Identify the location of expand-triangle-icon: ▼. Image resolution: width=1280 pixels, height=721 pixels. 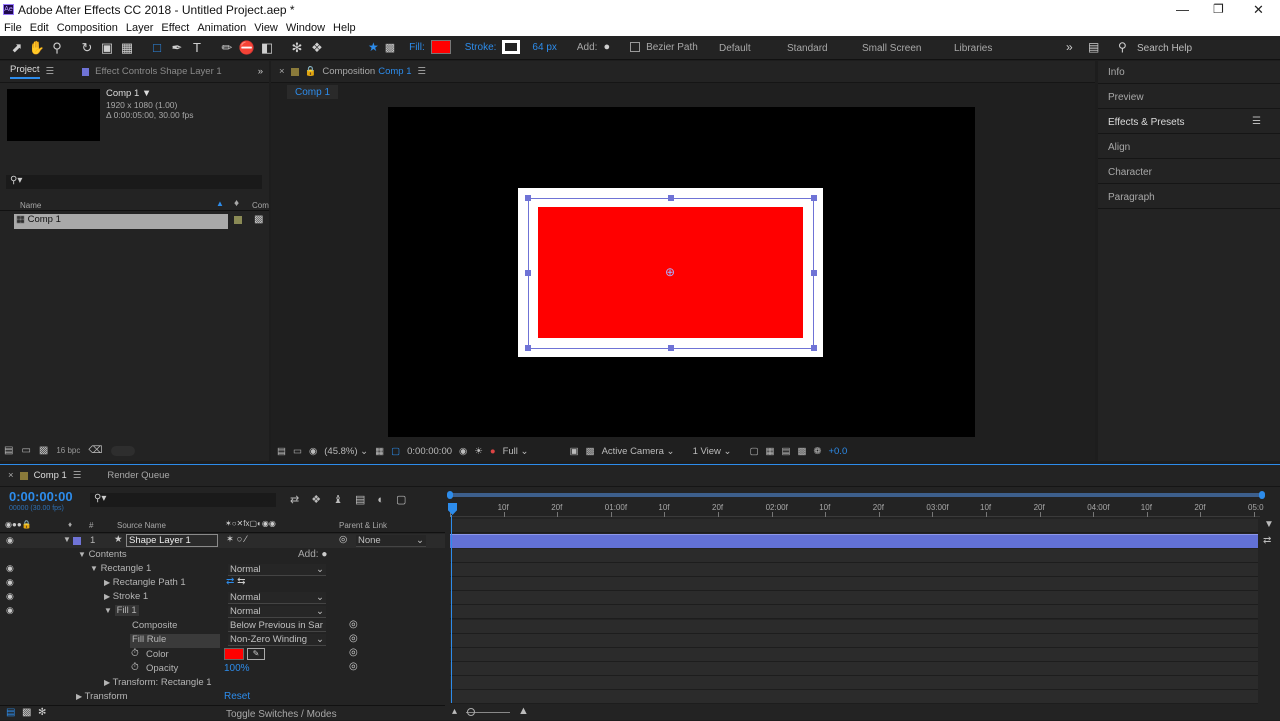
(67, 539).